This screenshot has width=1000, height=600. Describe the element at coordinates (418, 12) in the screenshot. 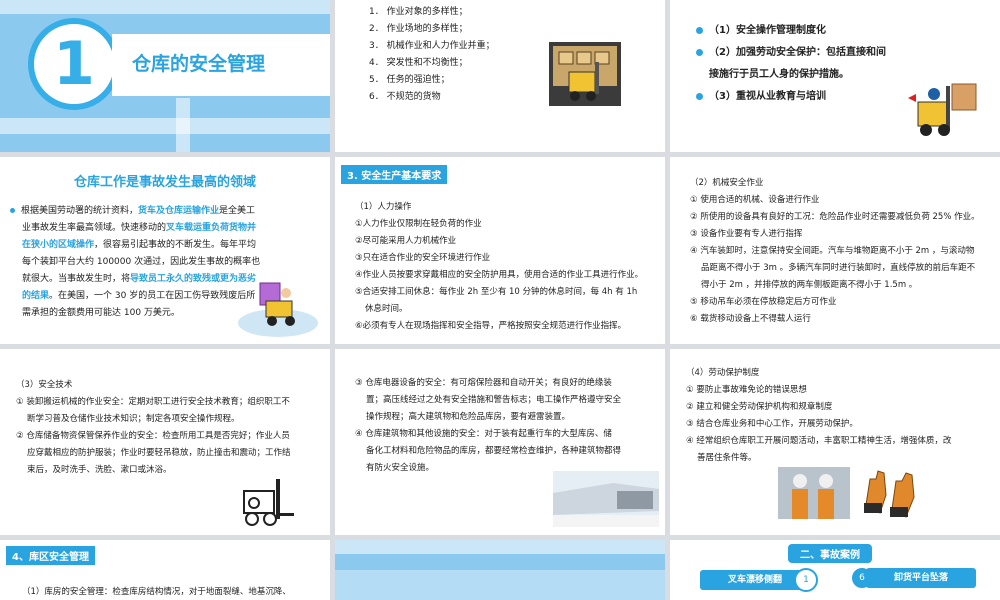

I see `list-item: 1． 作业对象的多样性；` at that location.